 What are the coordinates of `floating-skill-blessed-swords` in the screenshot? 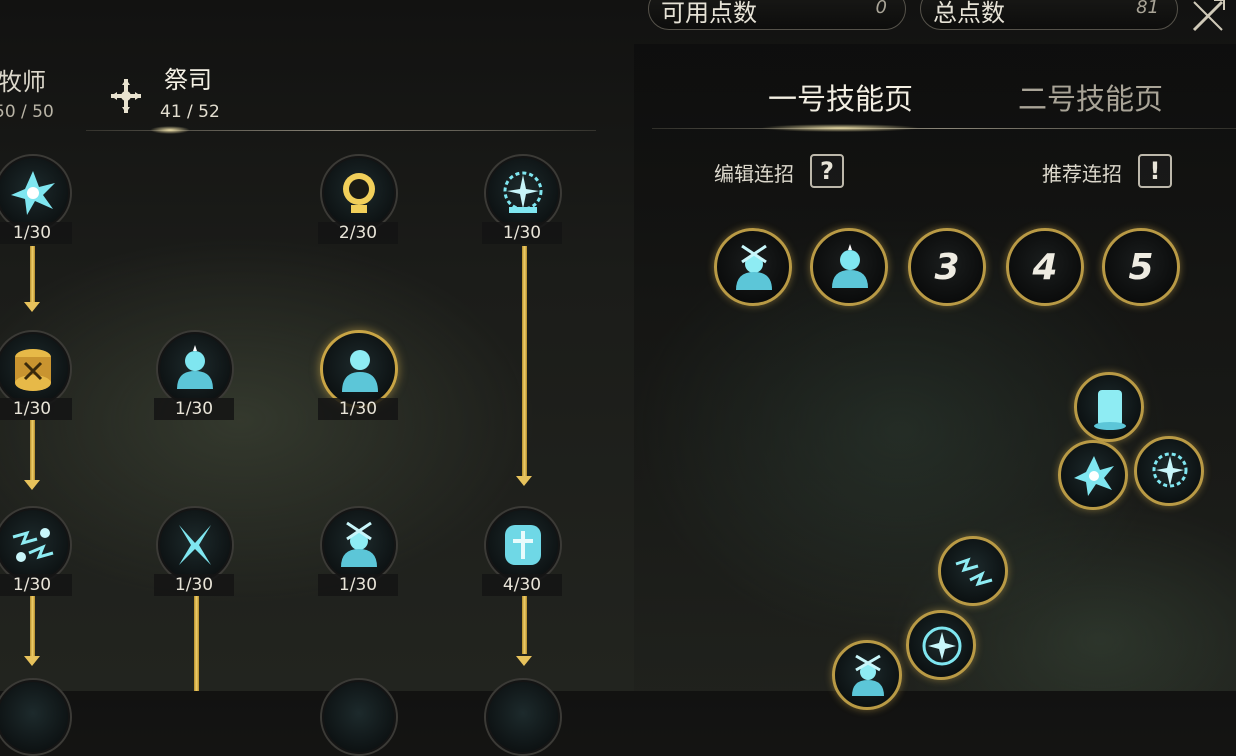 It's located at (867, 675).